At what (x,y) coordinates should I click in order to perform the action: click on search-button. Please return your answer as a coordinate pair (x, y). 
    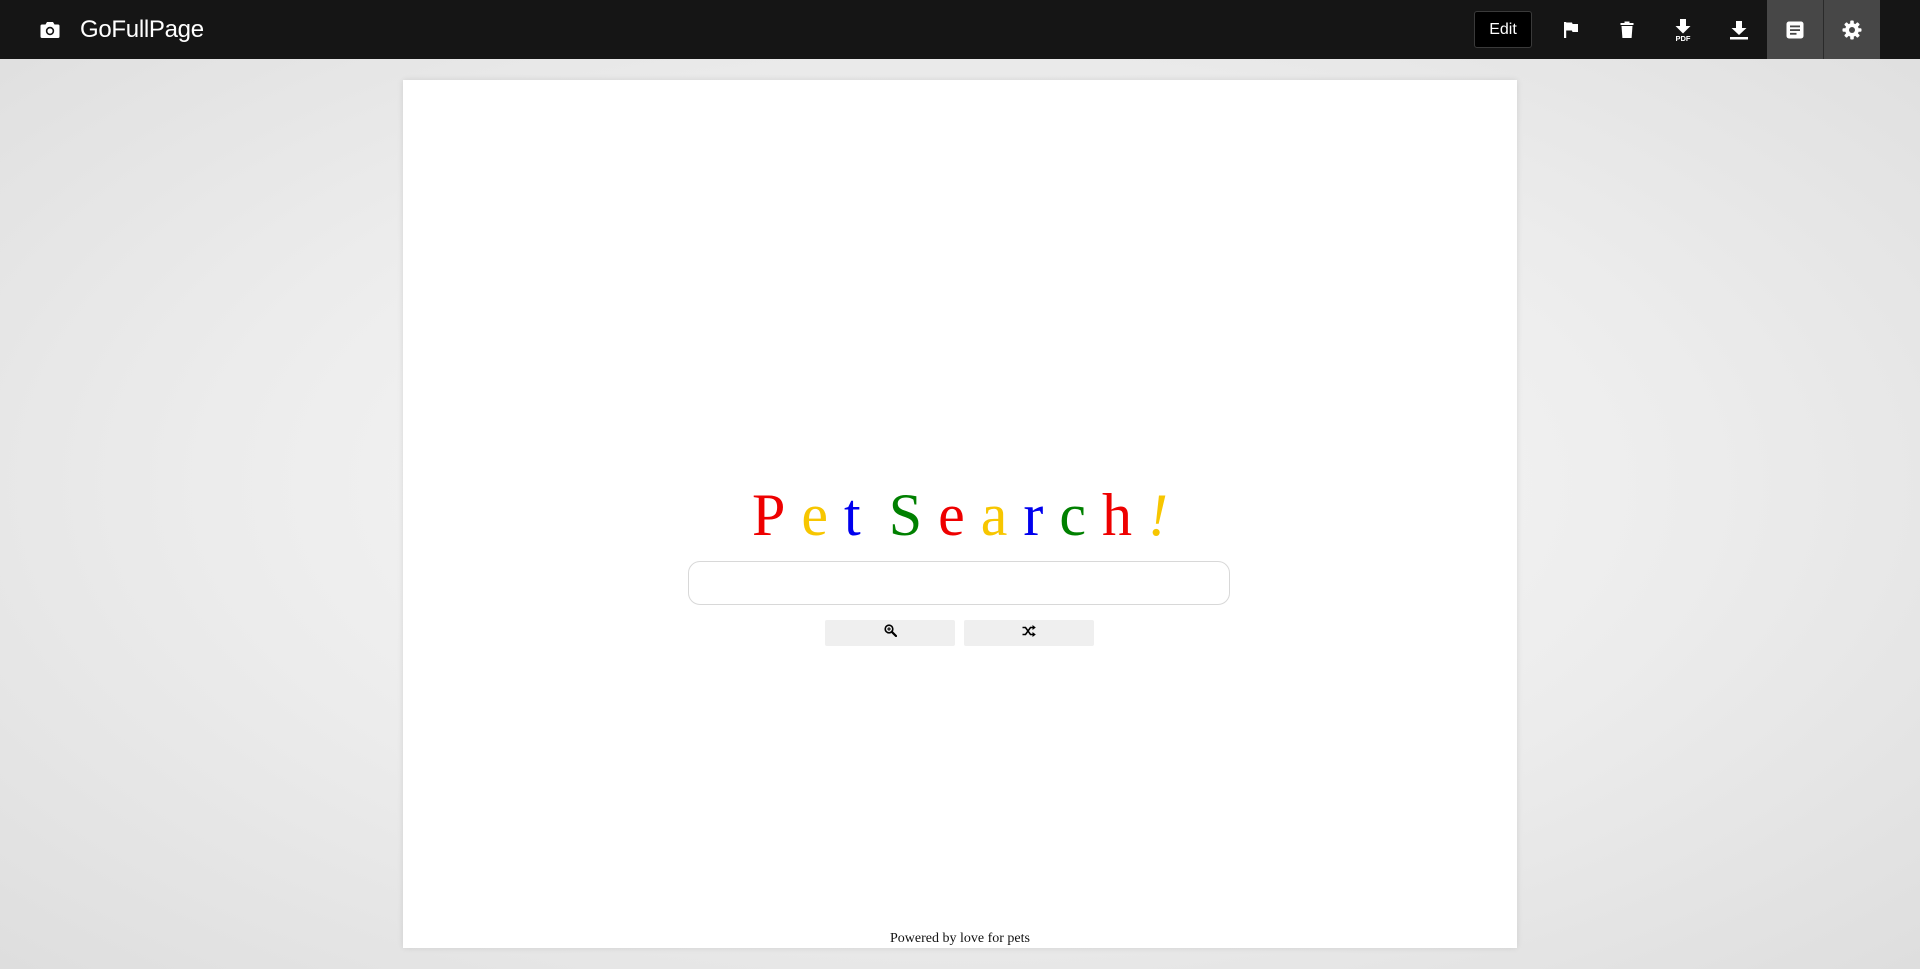
    Looking at the image, I should click on (890, 633).